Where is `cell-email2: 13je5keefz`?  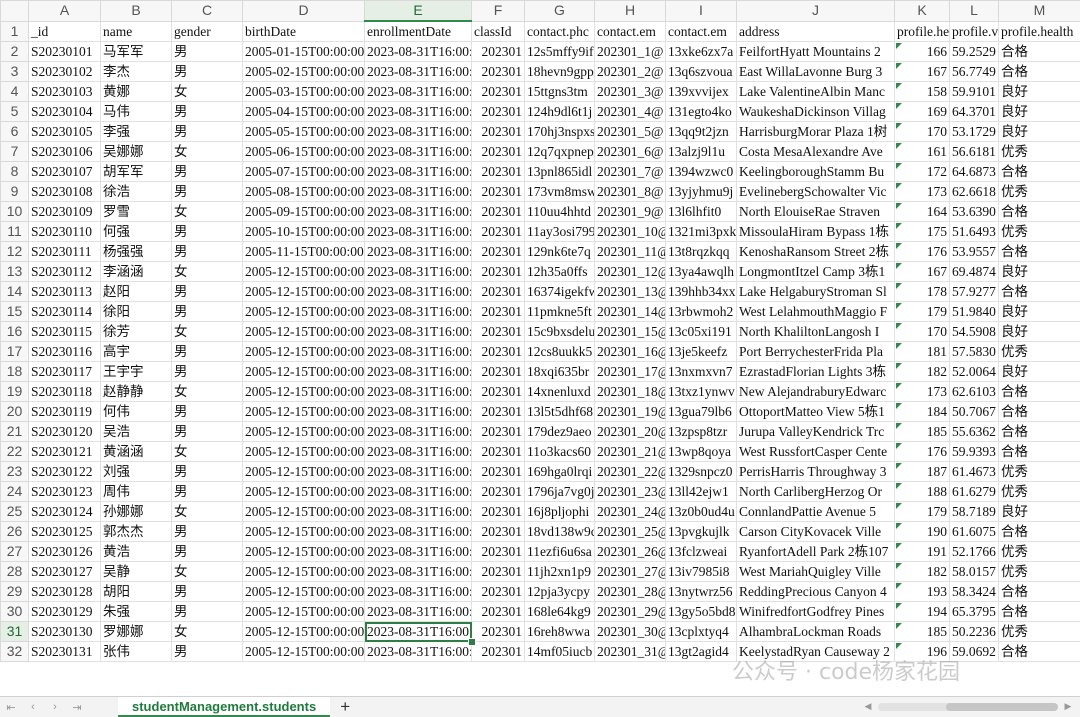 cell-email2: 13je5keefz is located at coordinates (701, 352).